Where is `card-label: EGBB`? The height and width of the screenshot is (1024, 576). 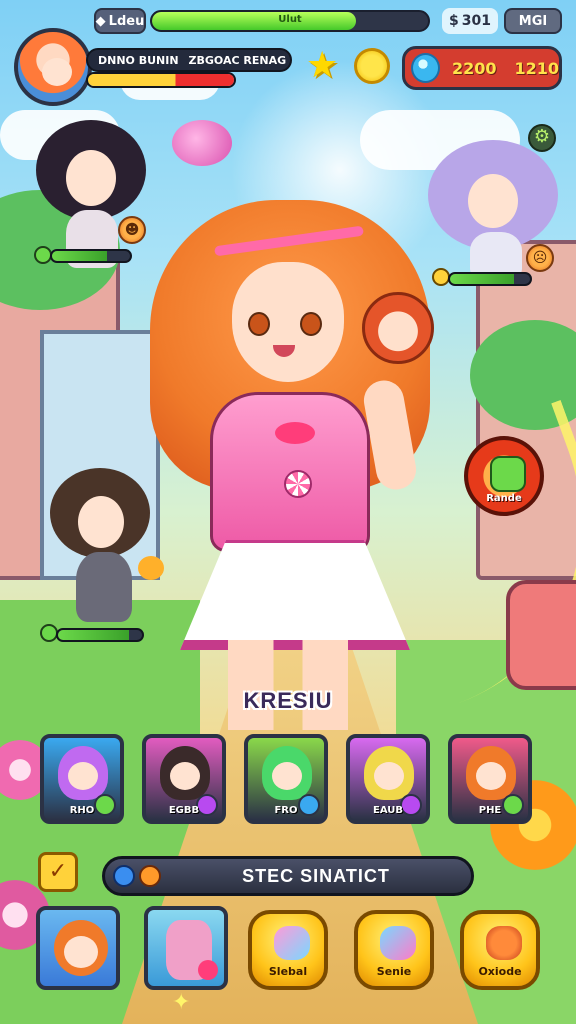
card-label: EGBB is located at coordinates (184, 810).